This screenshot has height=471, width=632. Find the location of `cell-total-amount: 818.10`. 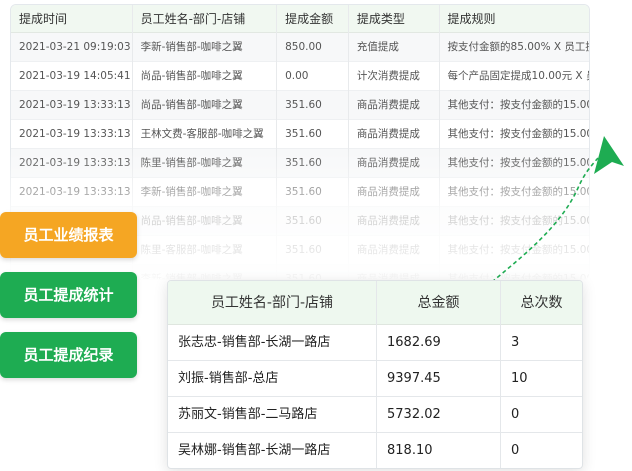

cell-total-amount: 818.10 is located at coordinates (438, 450).